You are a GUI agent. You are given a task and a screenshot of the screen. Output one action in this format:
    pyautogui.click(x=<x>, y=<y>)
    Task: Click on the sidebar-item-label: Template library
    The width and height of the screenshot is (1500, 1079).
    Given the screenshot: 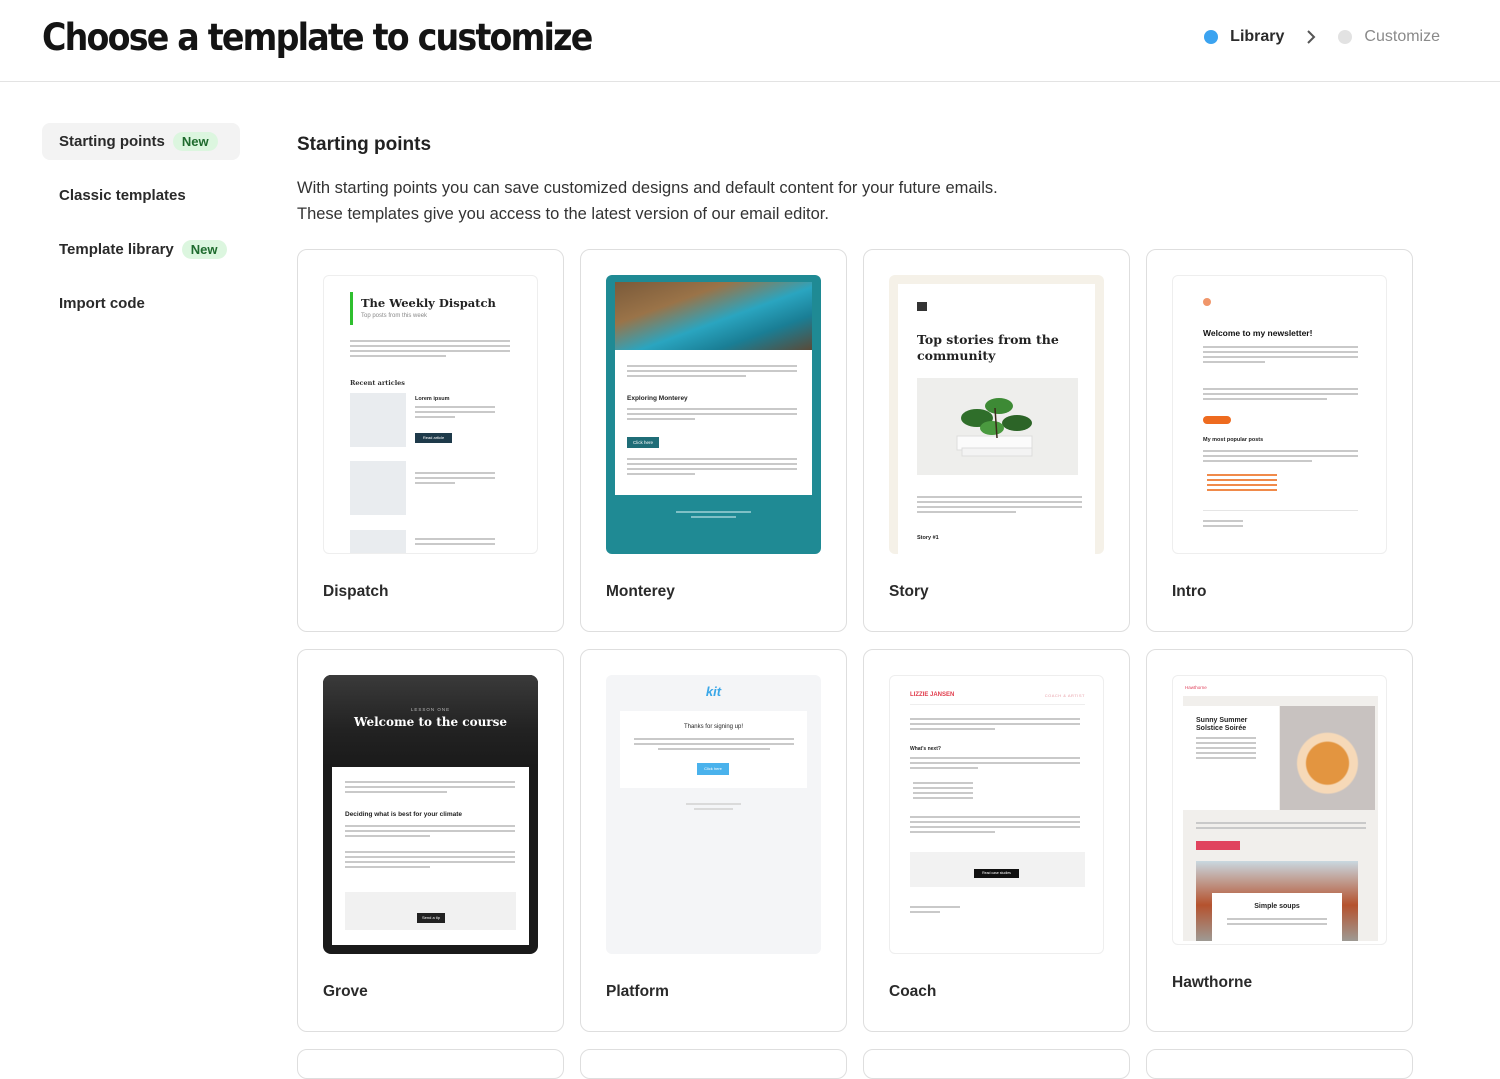 What is the action you would take?
    pyautogui.click(x=116, y=249)
    